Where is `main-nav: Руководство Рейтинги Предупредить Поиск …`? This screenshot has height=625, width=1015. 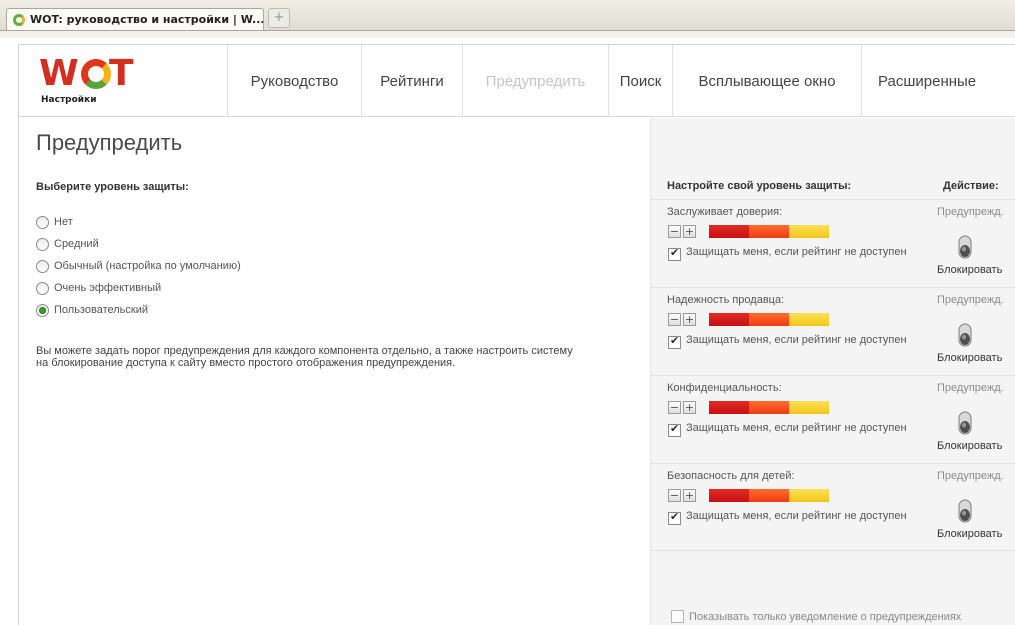
main-nav: Руководство Рейтинги Предупредить Поиск … is located at coordinates (621, 81).